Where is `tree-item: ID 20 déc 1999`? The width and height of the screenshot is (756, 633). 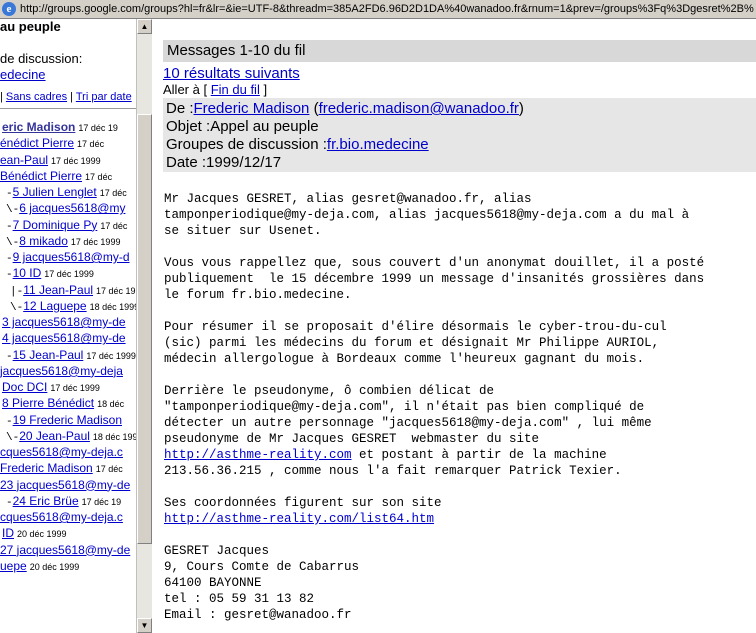 tree-item: ID 20 déc 1999 is located at coordinates (34, 533).